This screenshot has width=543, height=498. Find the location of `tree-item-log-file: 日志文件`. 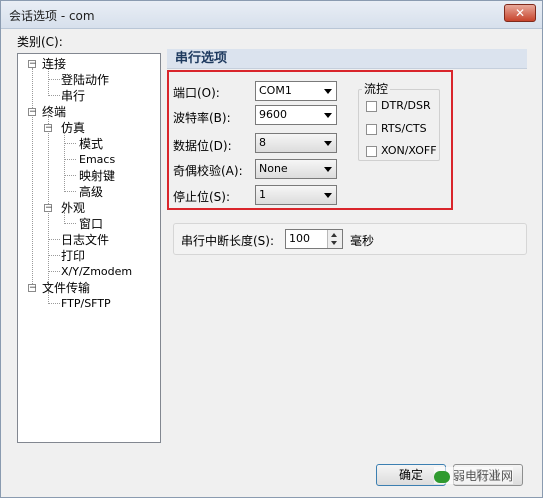

tree-item-log-file: 日志文件 is located at coordinates (85, 240).